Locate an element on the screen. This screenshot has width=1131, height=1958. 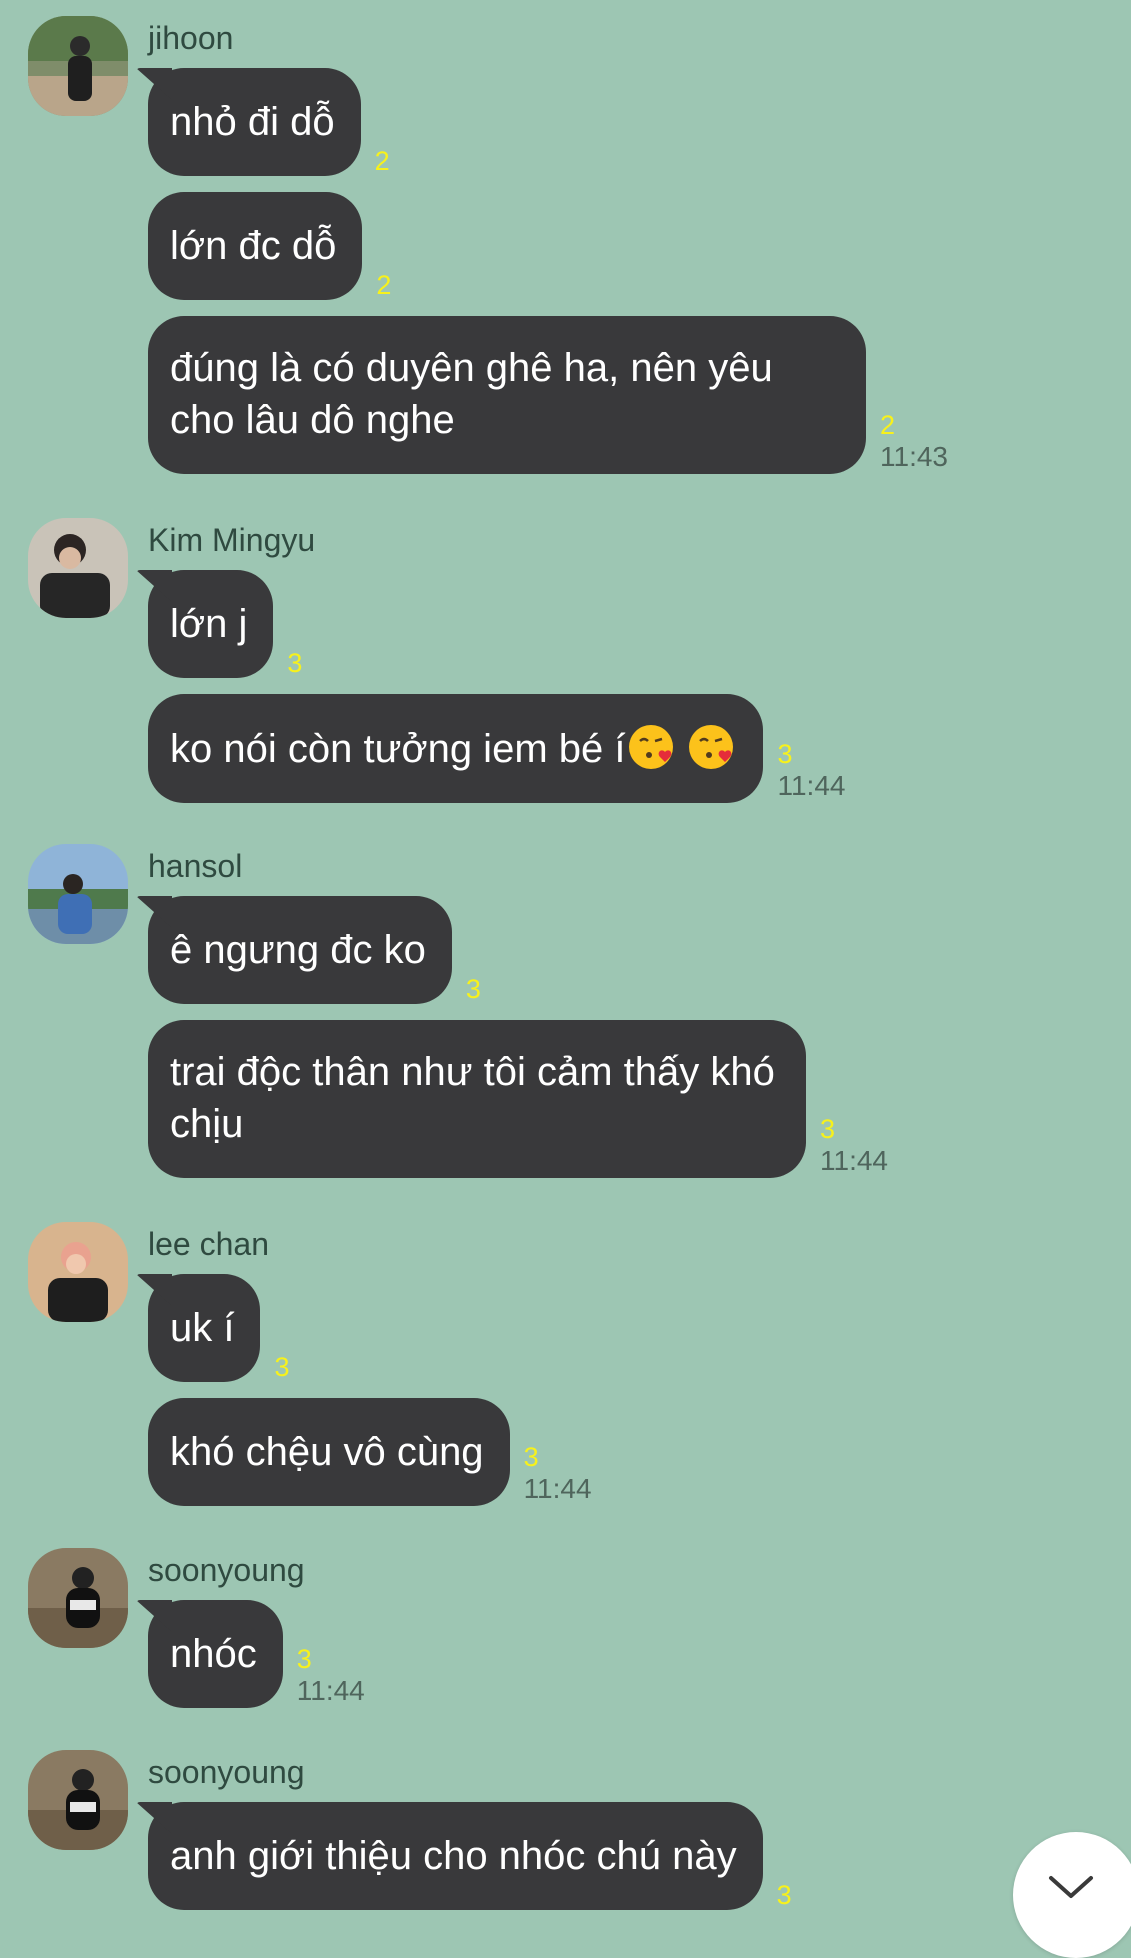
message-text: khó chệu vô cùng is located at coordinates (327, 1452).